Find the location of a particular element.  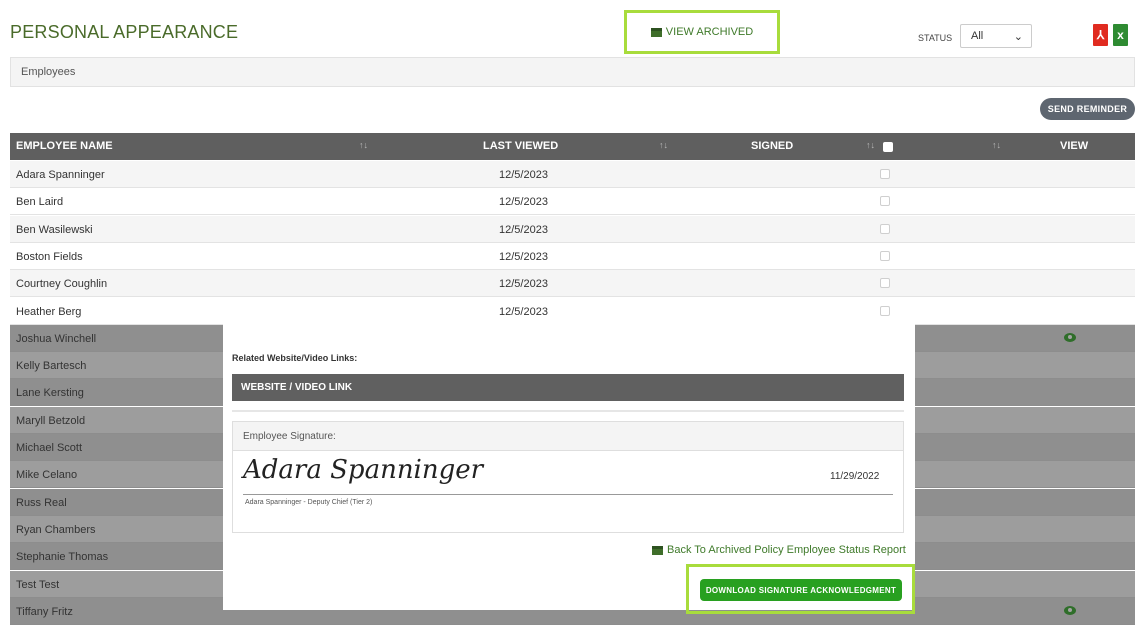

employee-name-cell: Heather Berg is located at coordinates (49, 311).